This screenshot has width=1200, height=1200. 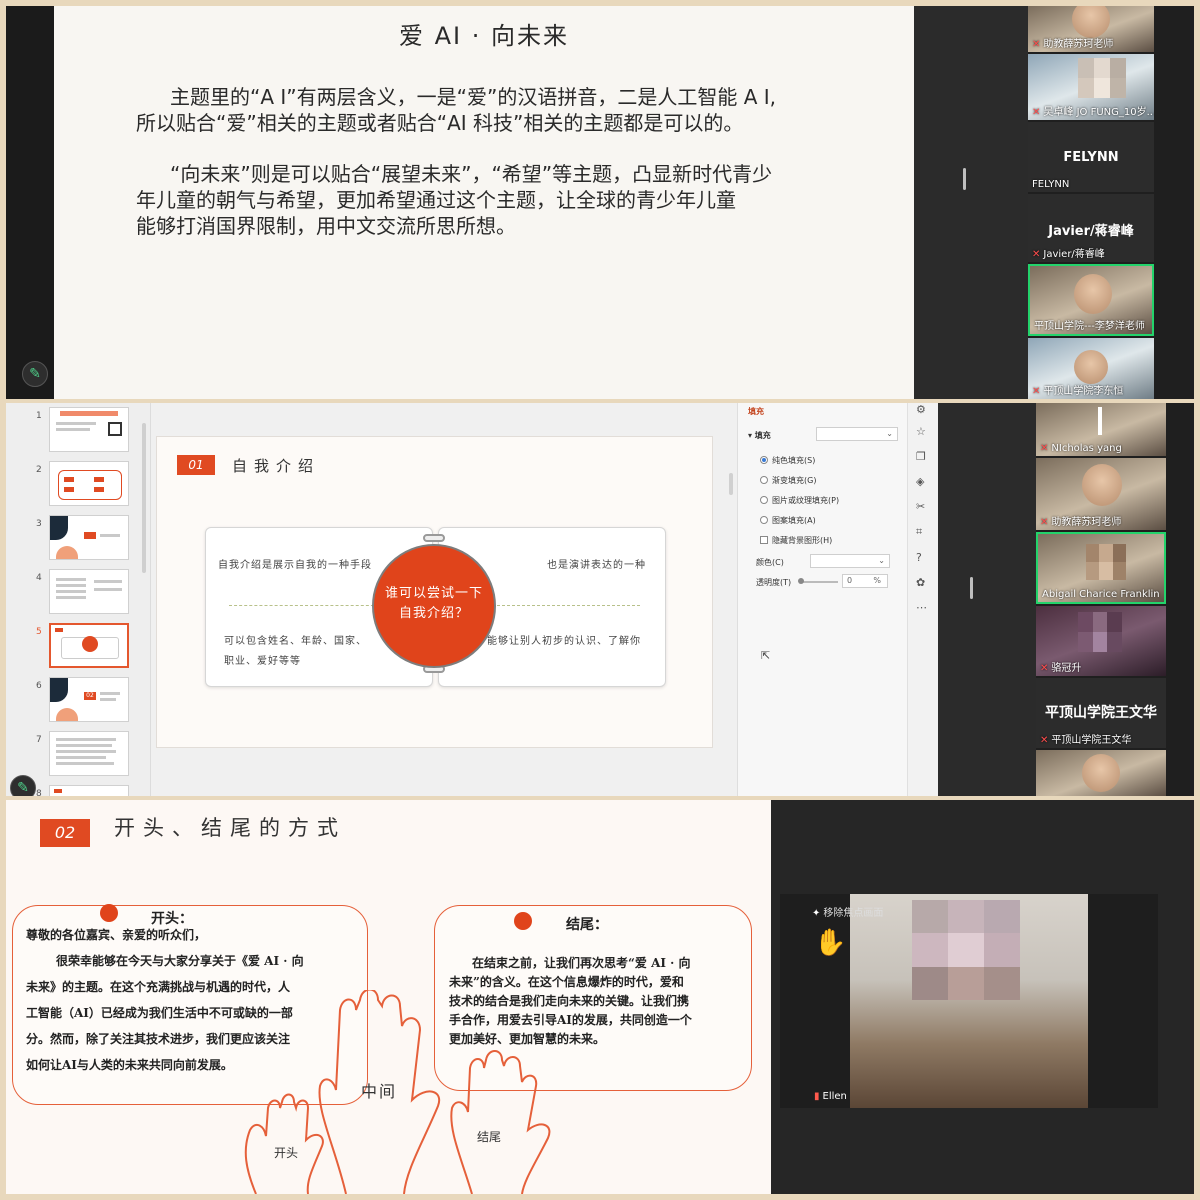 I want to click on participant-display-name: FELYNN, so click(x=1091, y=157).